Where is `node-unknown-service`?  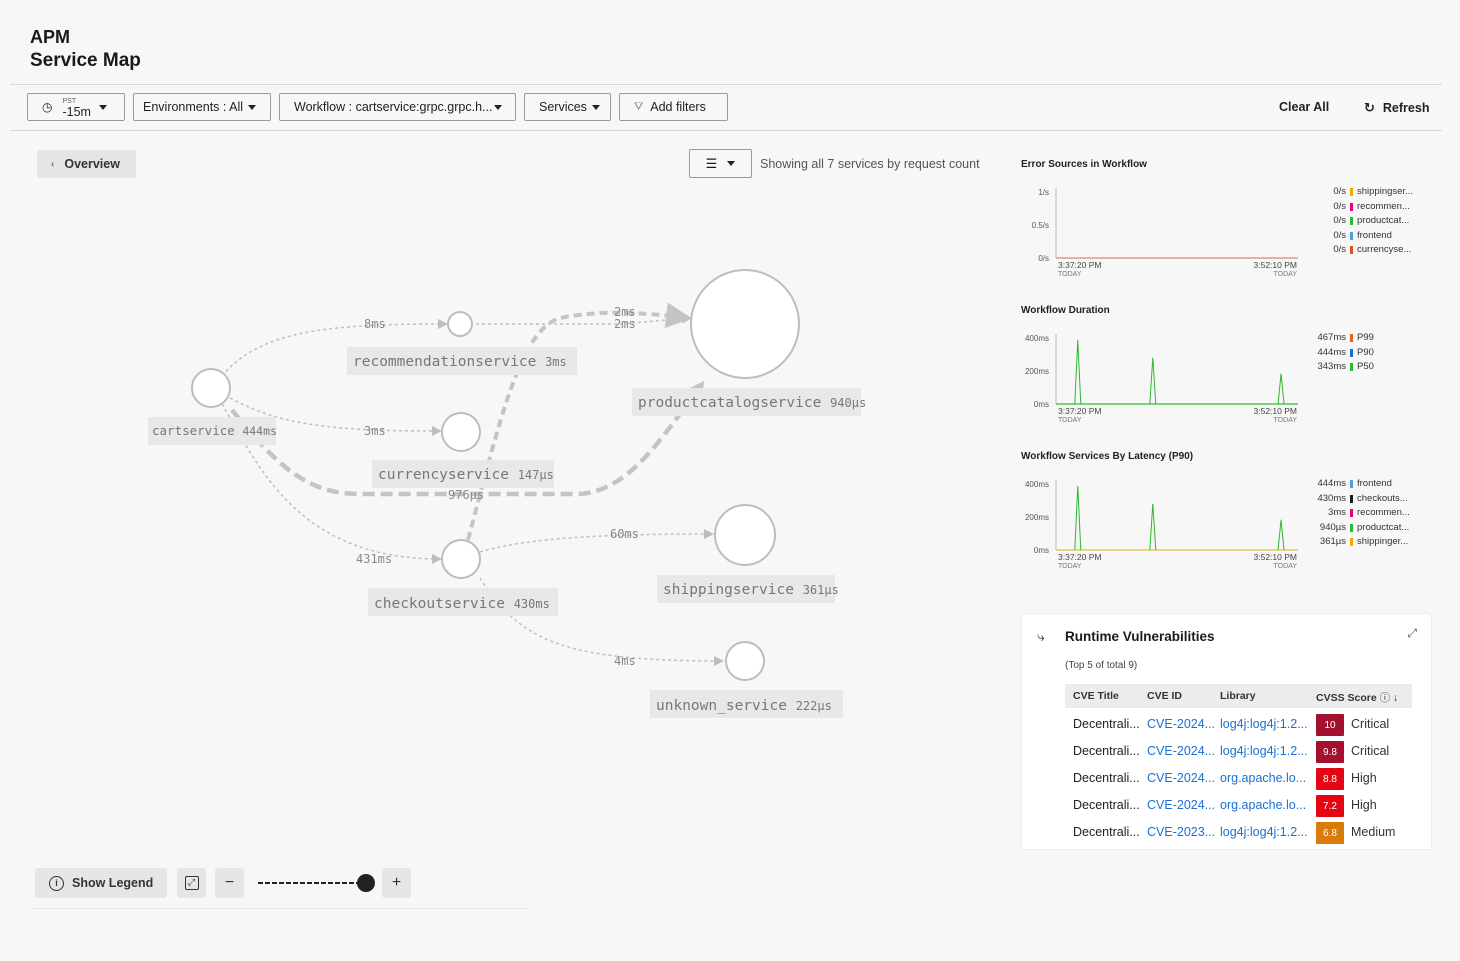
node-unknown-service is located at coordinates (745, 661).